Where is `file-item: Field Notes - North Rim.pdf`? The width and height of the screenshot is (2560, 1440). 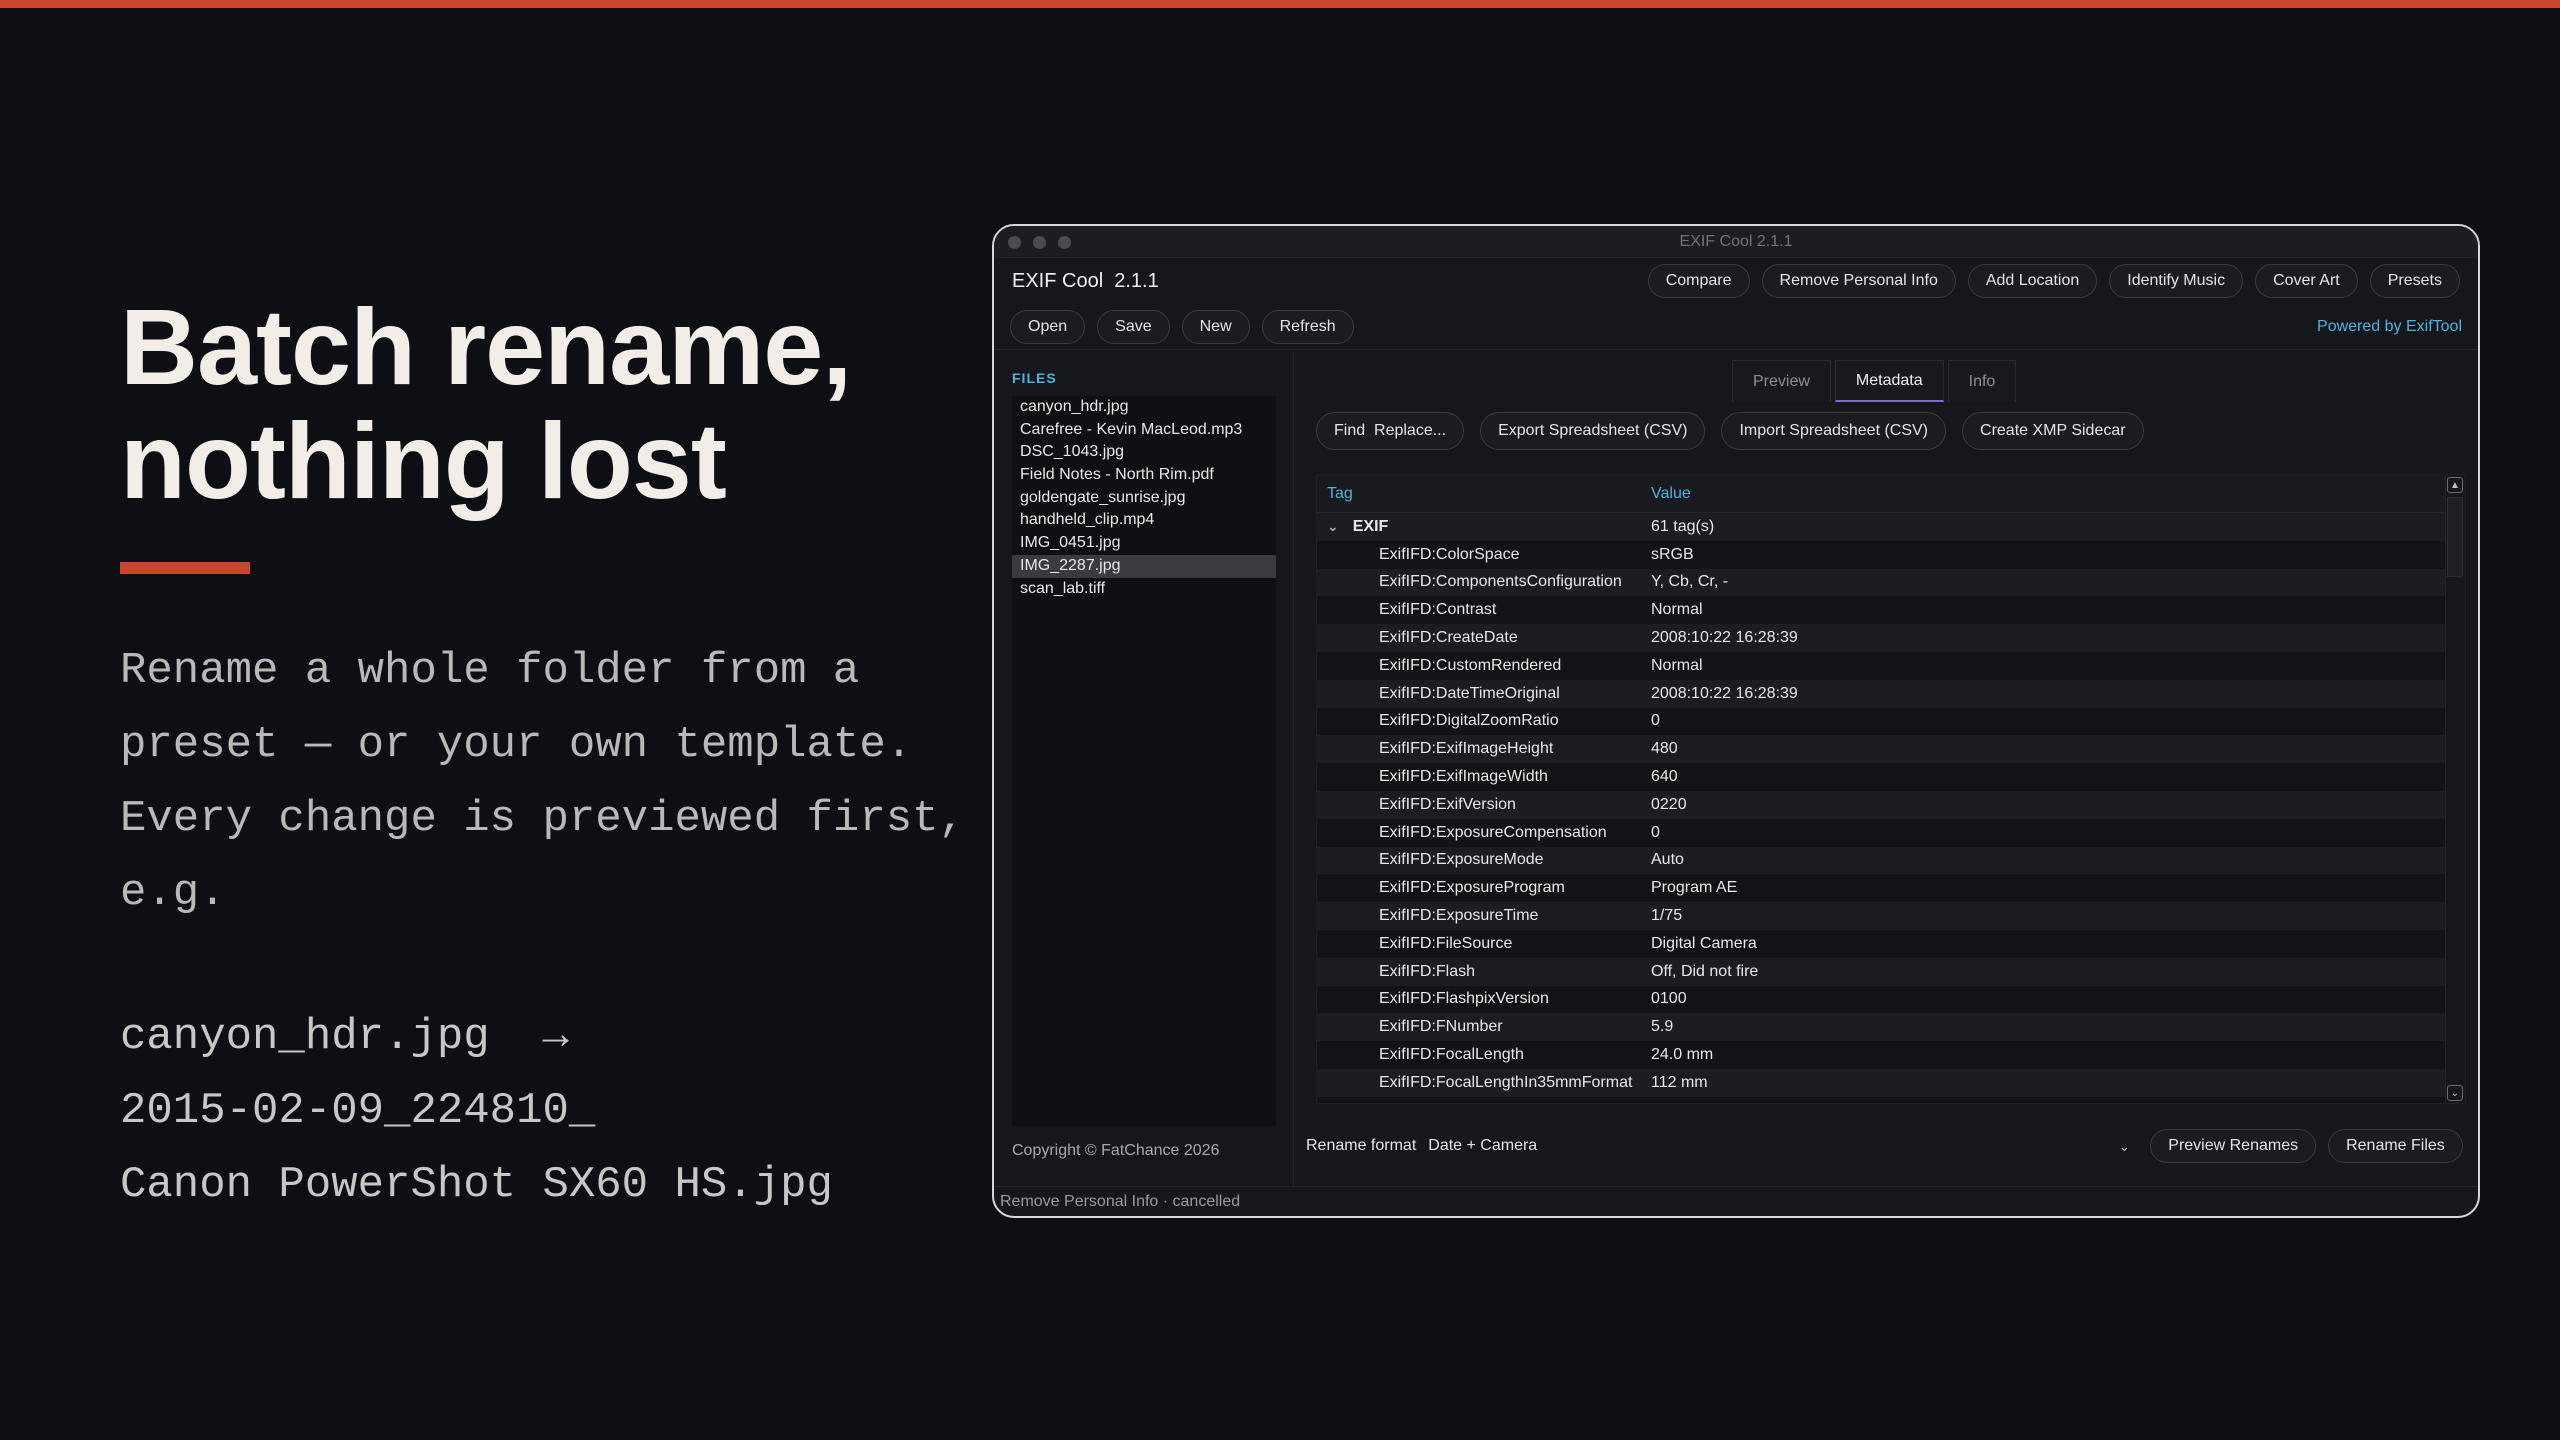
file-item: Field Notes - North Rim.pdf is located at coordinates (1144, 475).